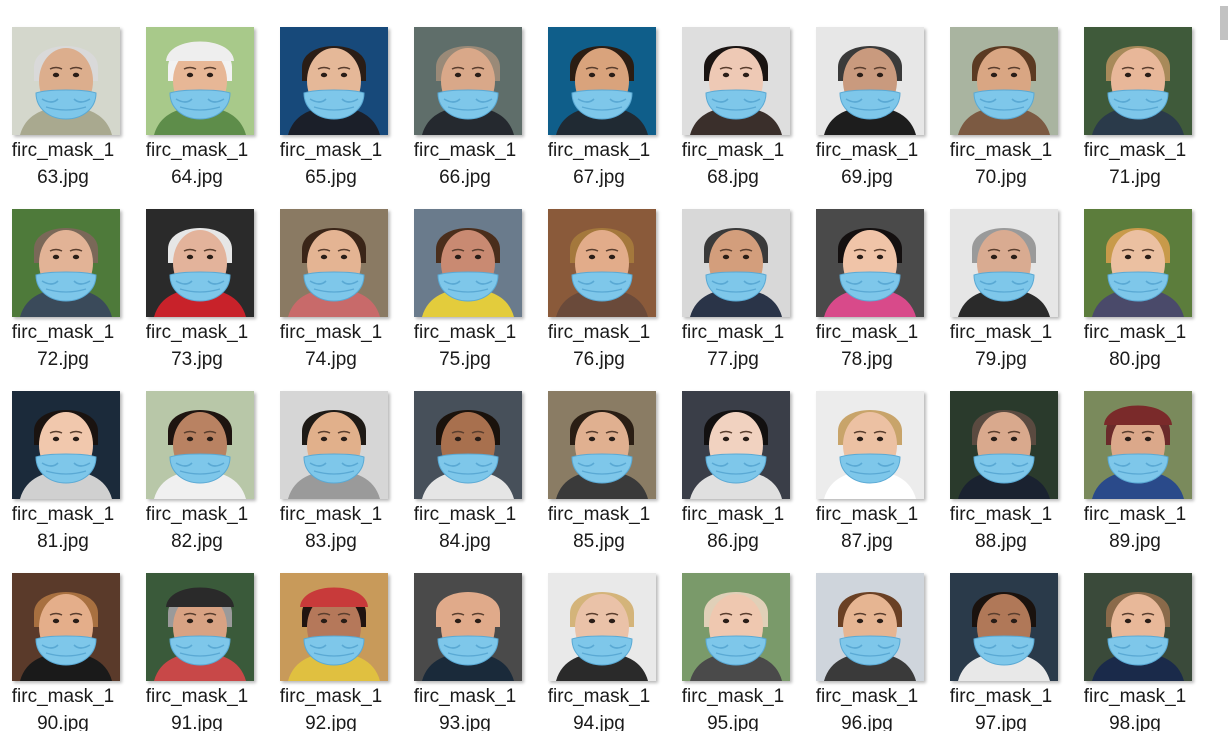  Describe the element at coordinates (878, 291) in the screenshot. I see `file-item: firc_mask_1 78.jpg` at that location.